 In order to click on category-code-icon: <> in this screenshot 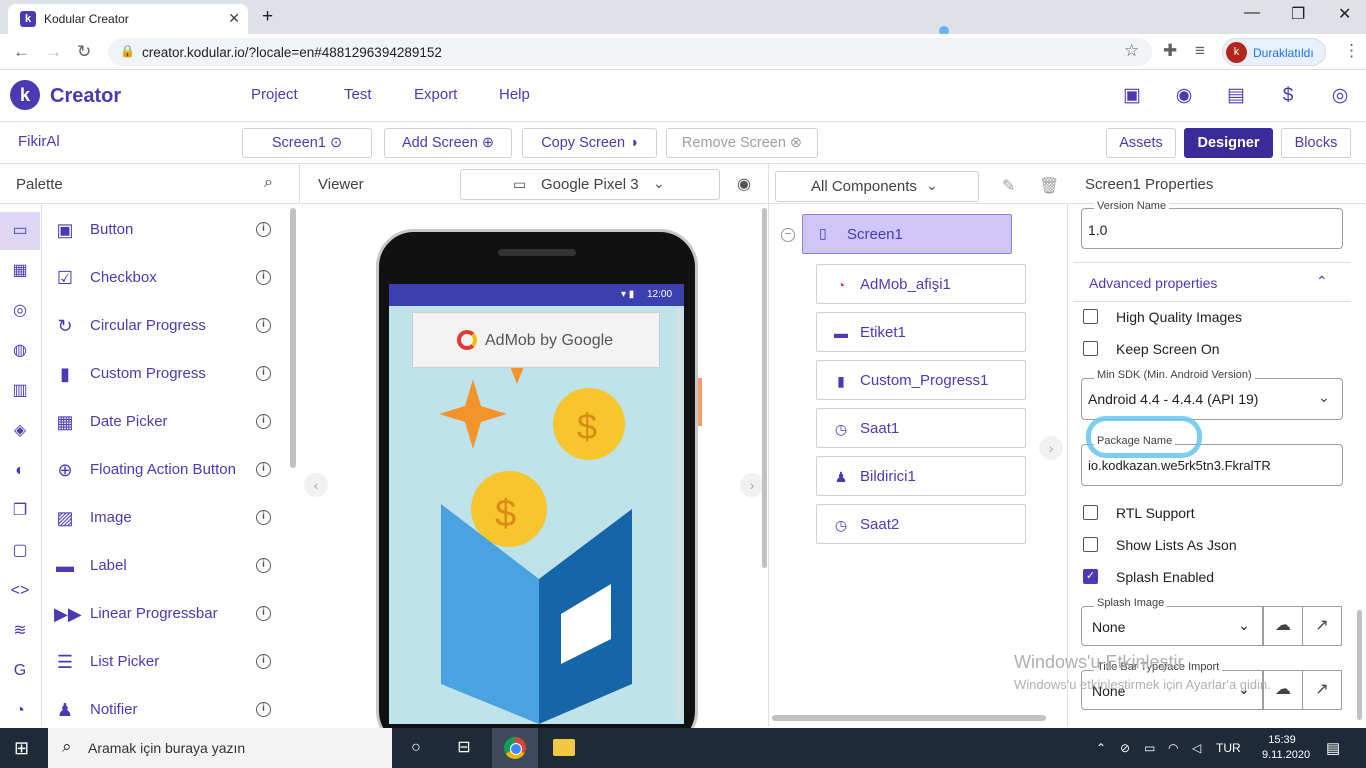, I will do `click(20, 591)`.